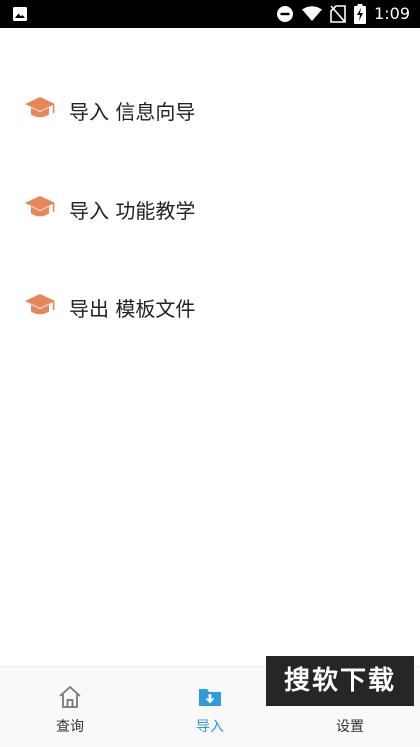  What do you see at coordinates (132, 309) in the screenshot?
I see `menu-item-label: 导出 模板文件` at bounding box center [132, 309].